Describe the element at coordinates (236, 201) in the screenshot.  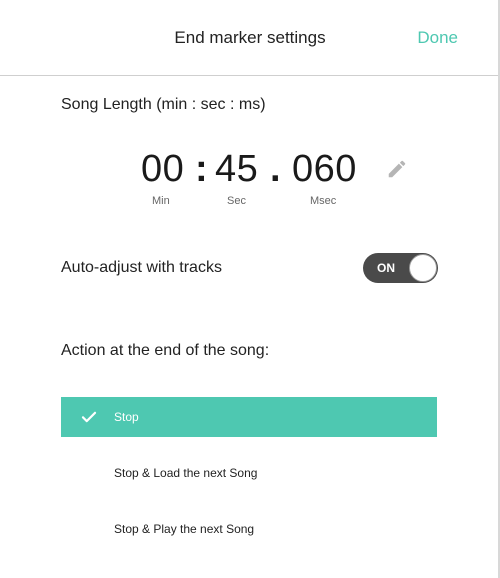
I see `seconds-unit-label: Sec` at that location.